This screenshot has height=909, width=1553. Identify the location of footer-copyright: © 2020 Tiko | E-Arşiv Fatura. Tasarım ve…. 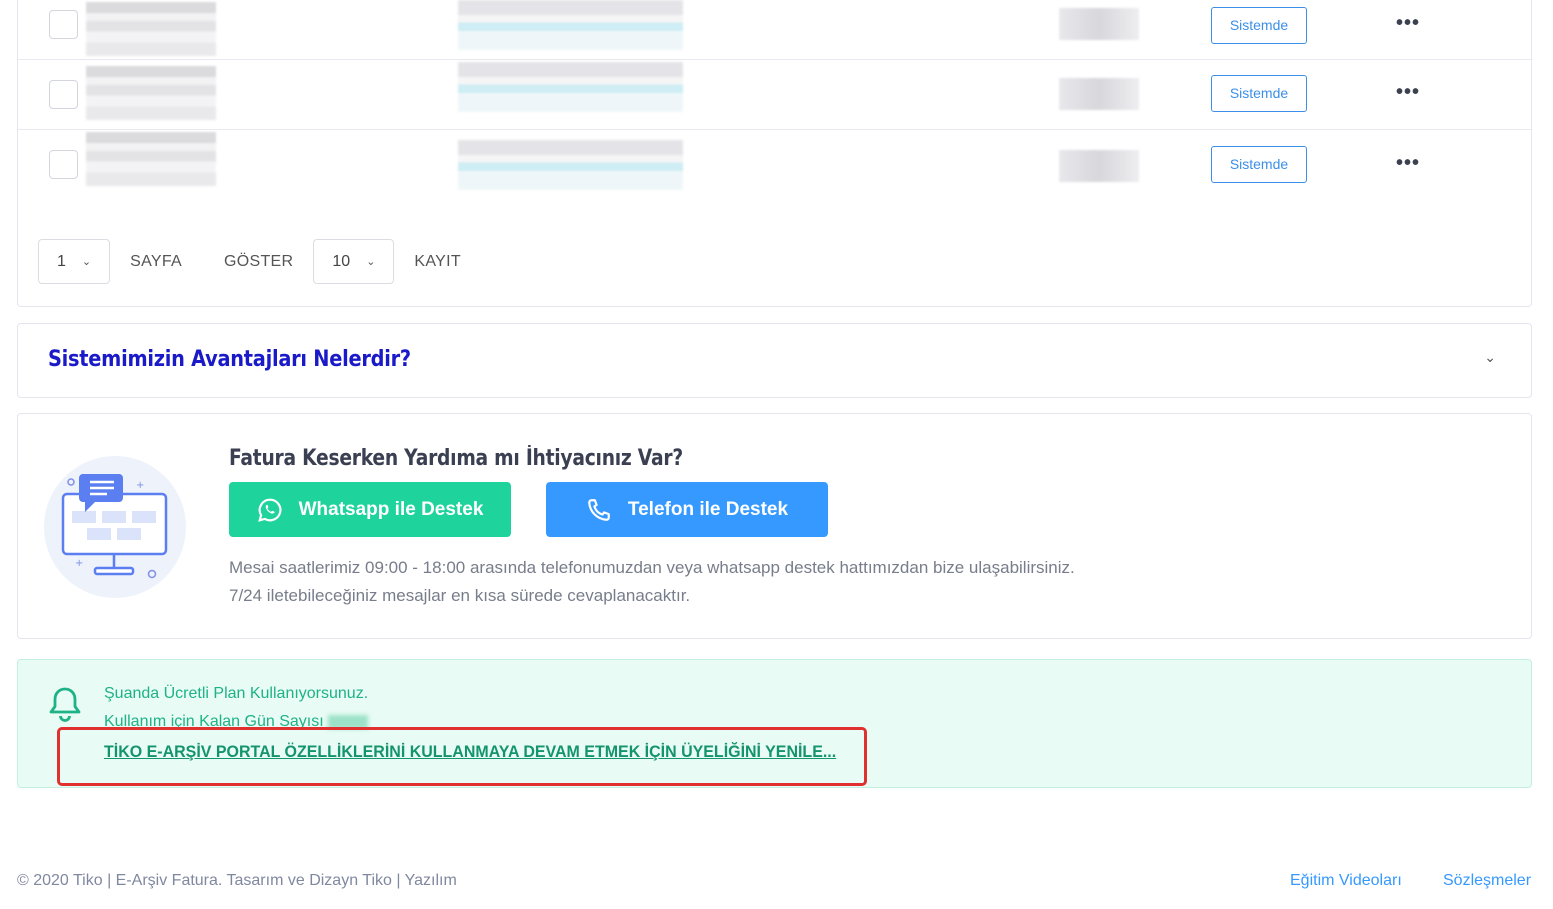
(237, 880).